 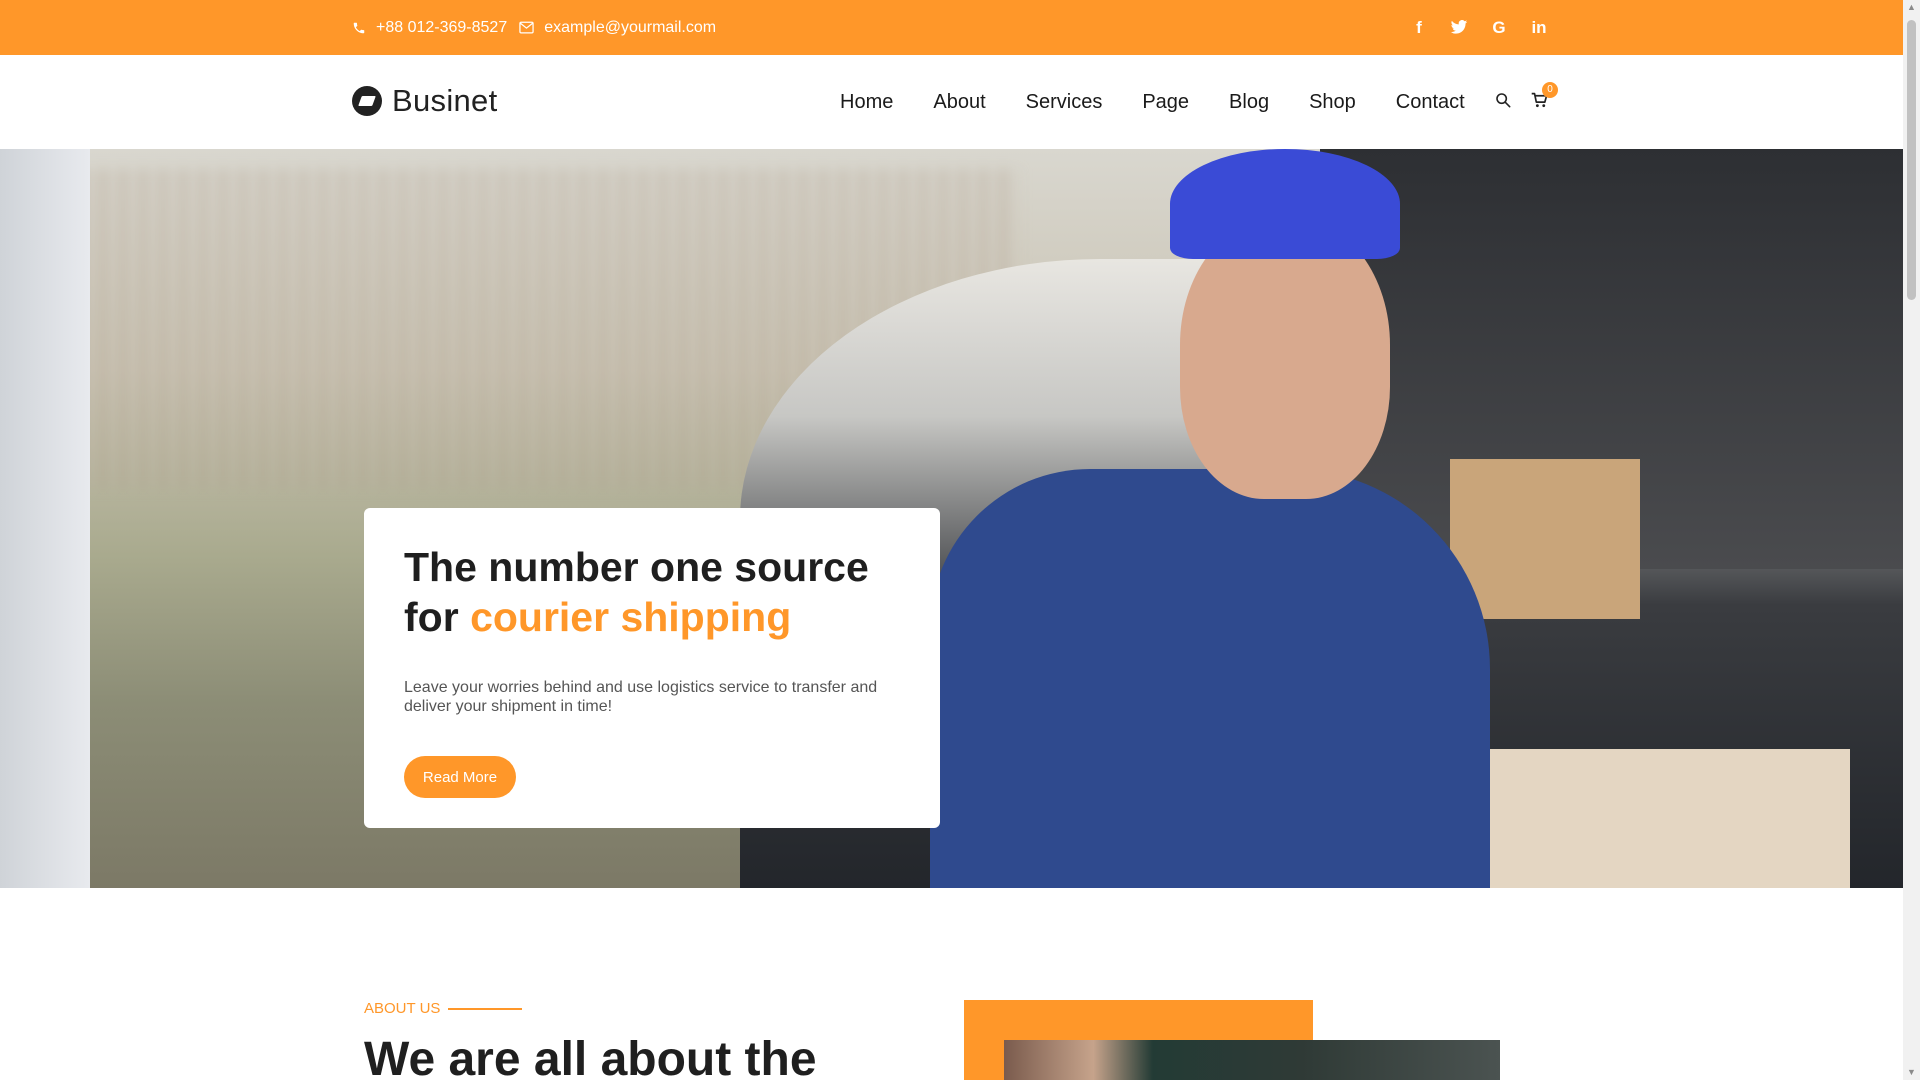 I want to click on search-icon, so click(x=1503, y=102).